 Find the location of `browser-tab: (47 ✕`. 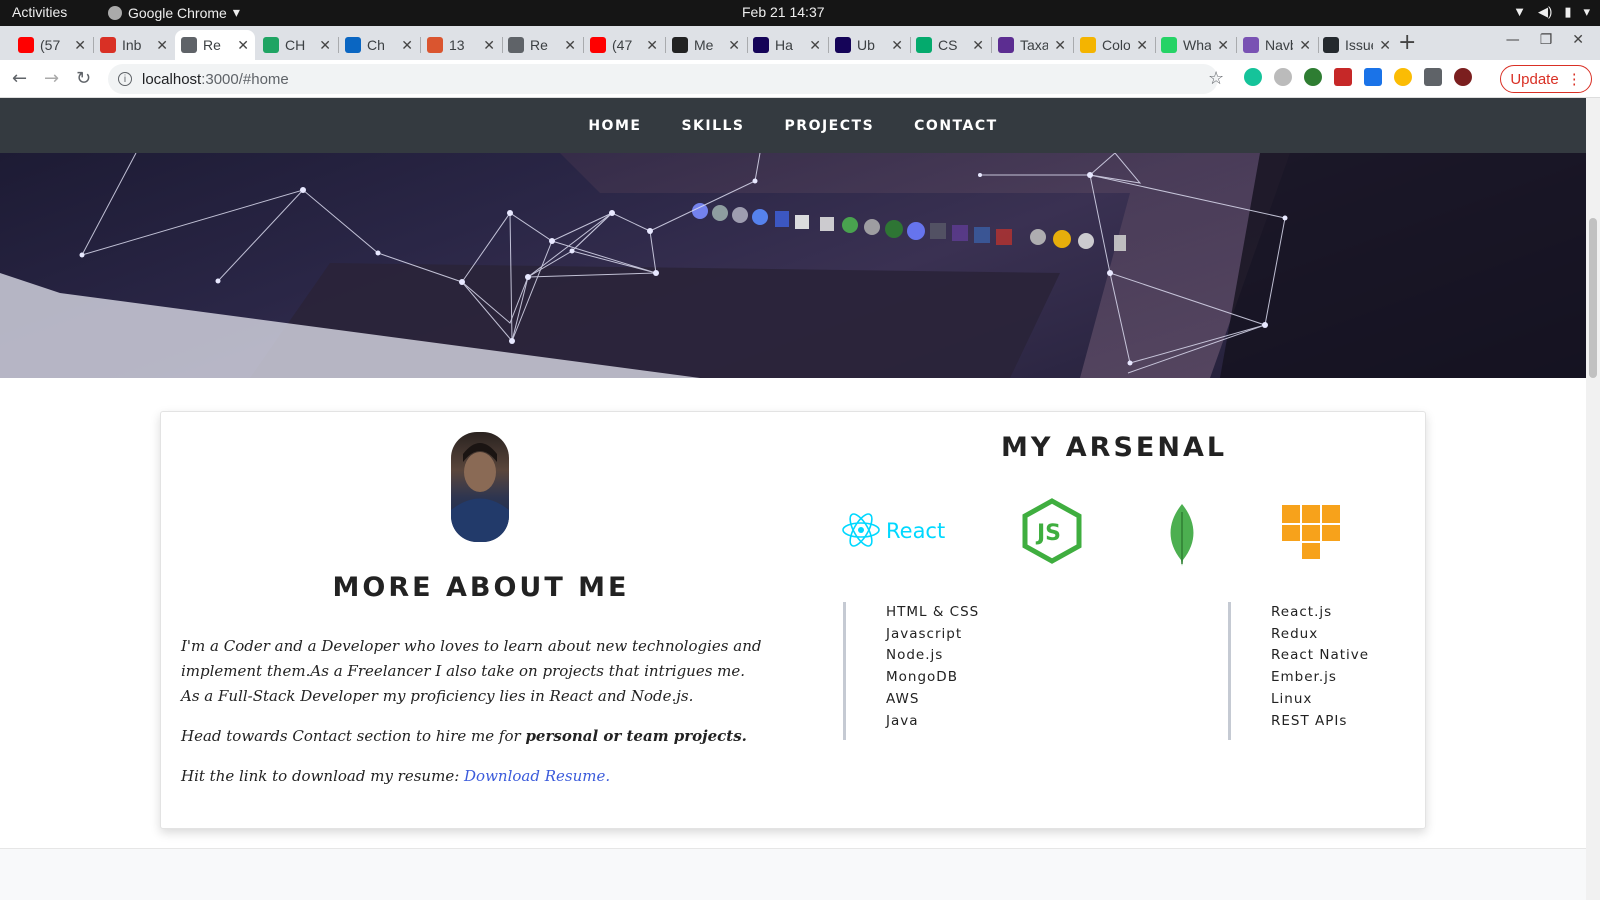

browser-tab: (47 ✕ is located at coordinates (624, 45).